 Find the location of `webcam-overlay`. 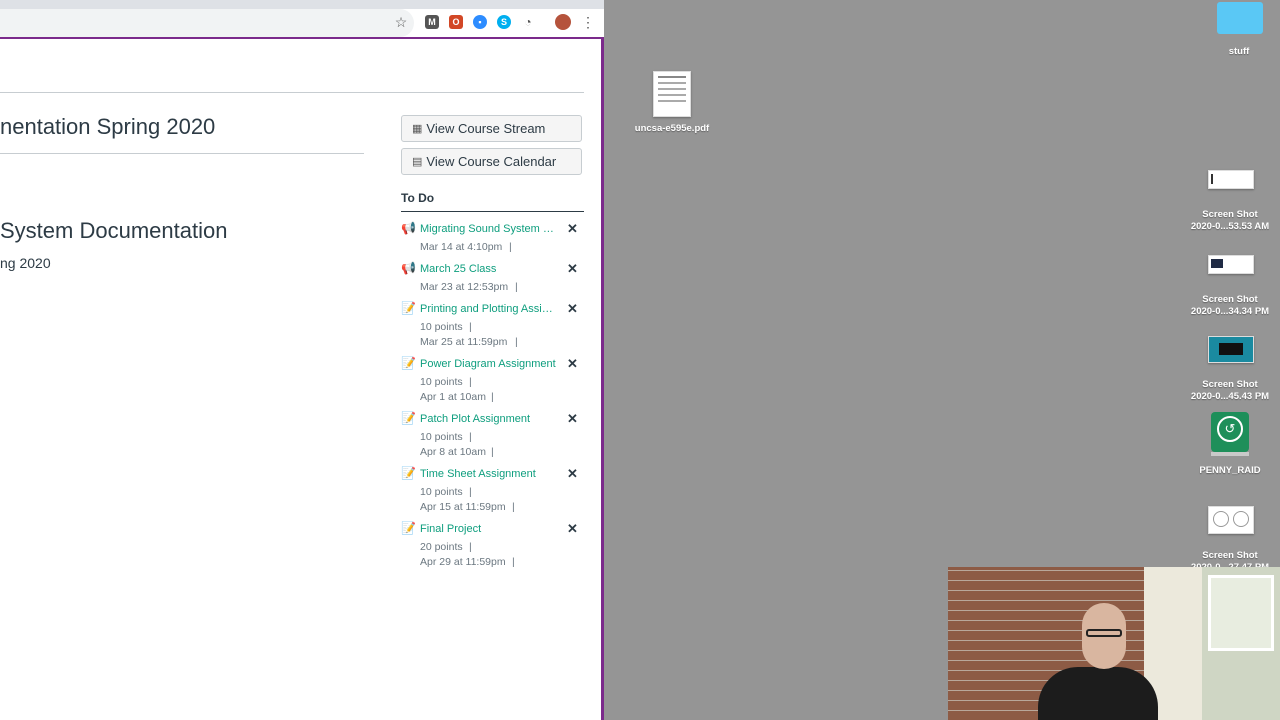

webcam-overlay is located at coordinates (1114, 643).